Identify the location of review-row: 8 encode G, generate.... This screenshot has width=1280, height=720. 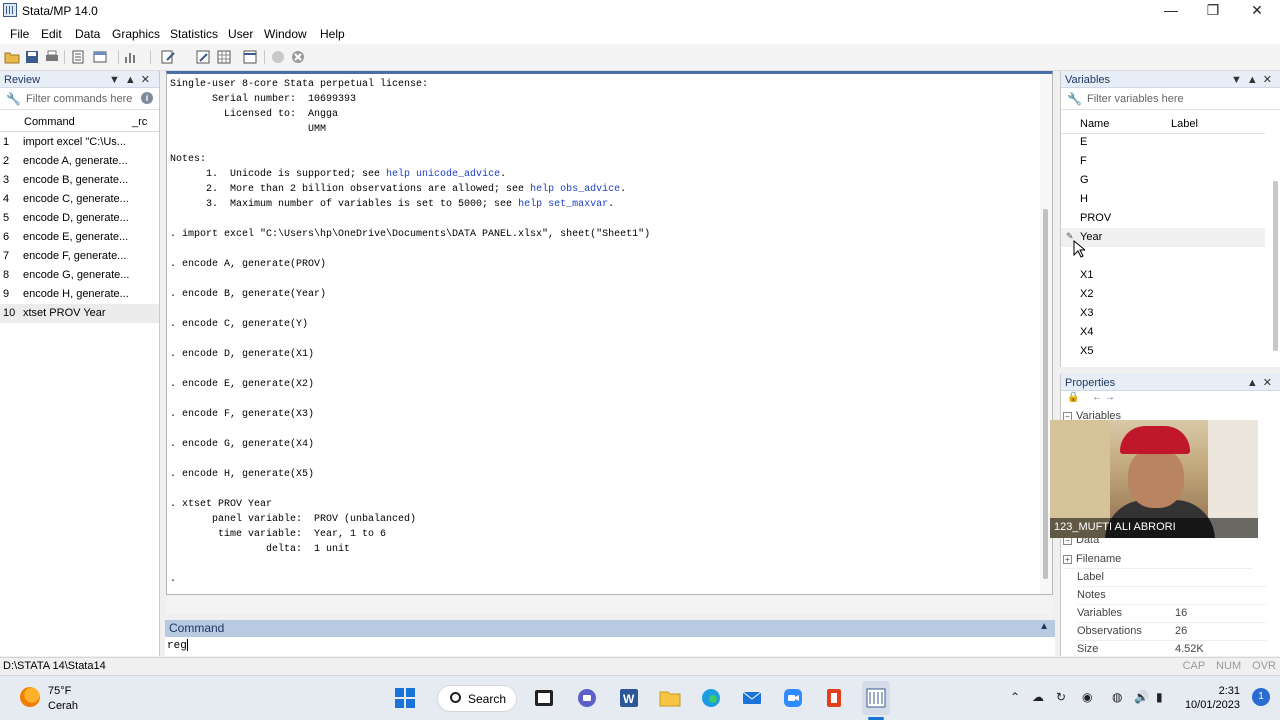
(79, 275).